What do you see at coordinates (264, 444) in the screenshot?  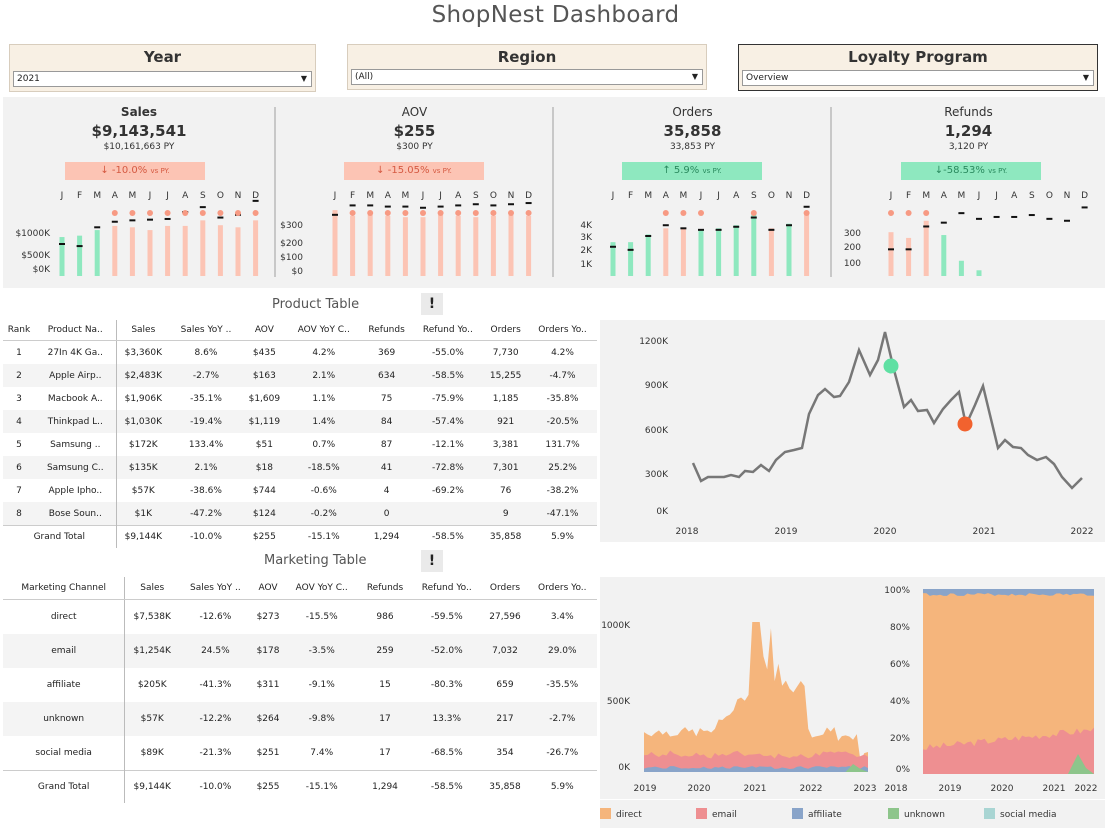 I see `table-cell: $51` at bounding box center [264, 444].